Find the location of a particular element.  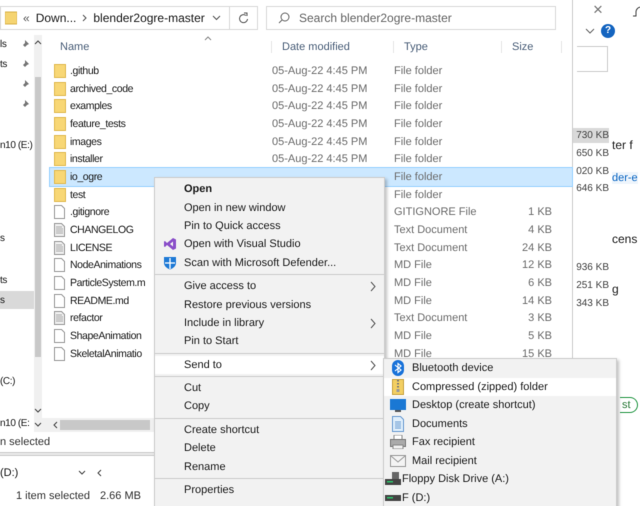

file-name: NodeAnimations is located at coordinates (106, 265).